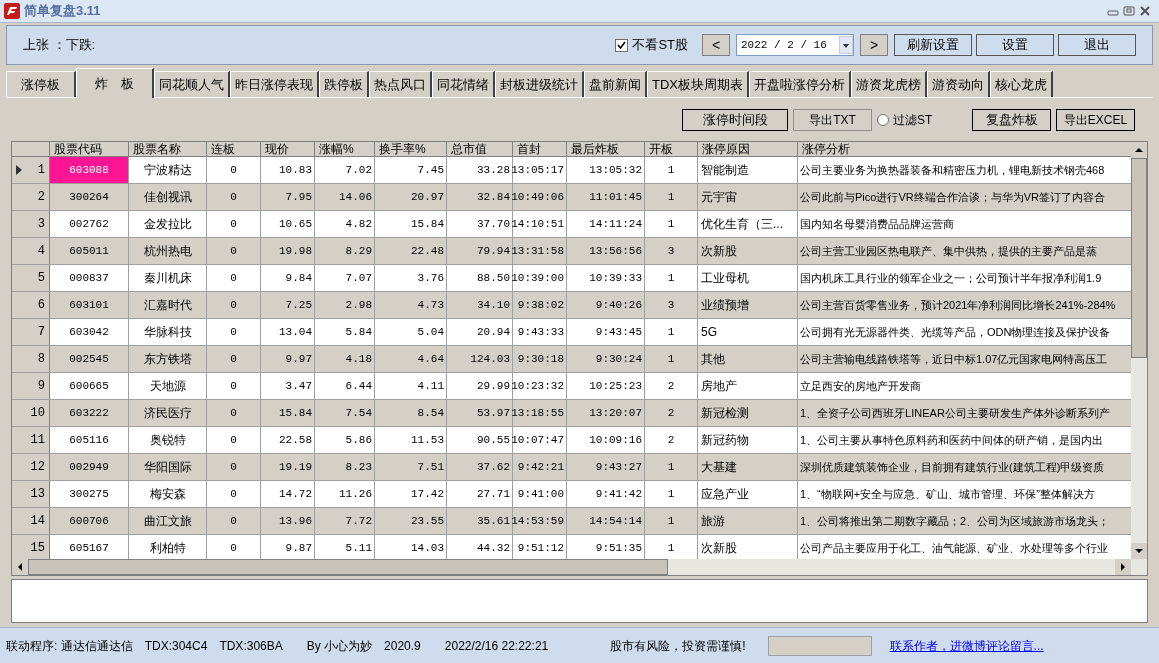  I want to click on table-cell: 天地源, so click(168, 386).